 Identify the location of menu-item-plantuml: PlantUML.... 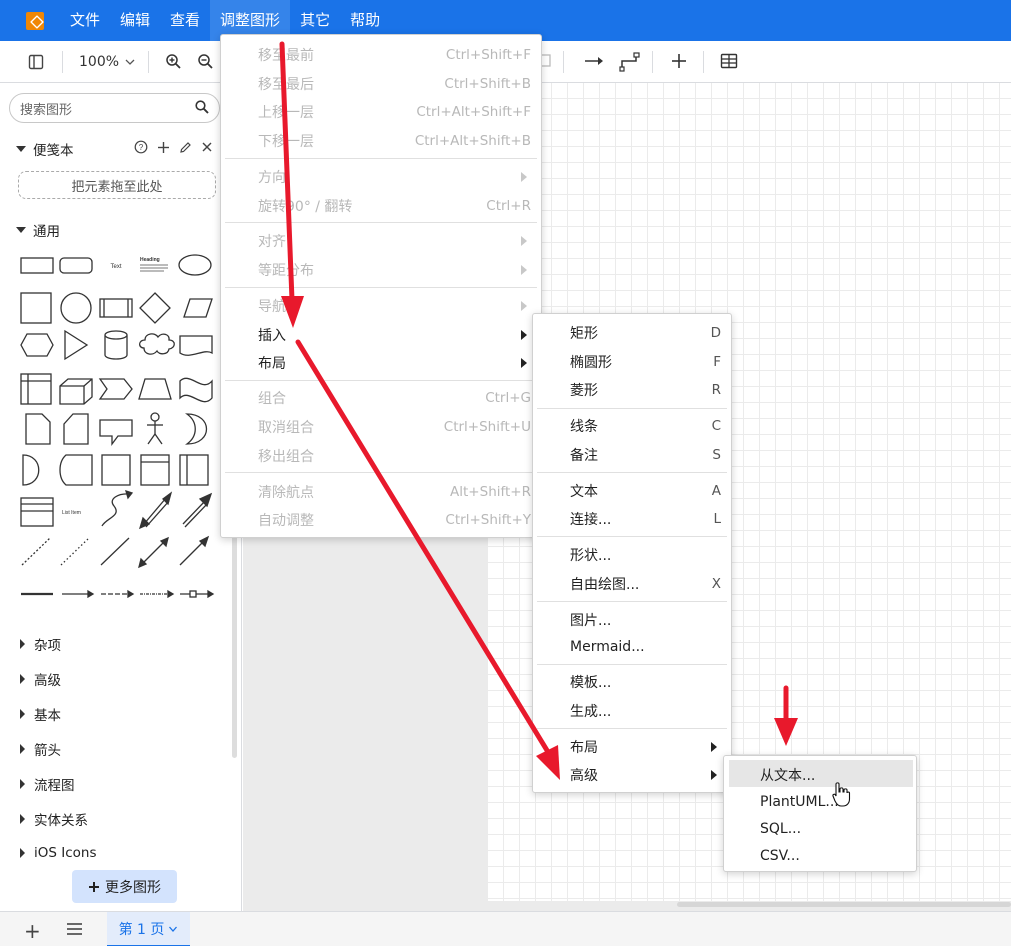
(820, 801).